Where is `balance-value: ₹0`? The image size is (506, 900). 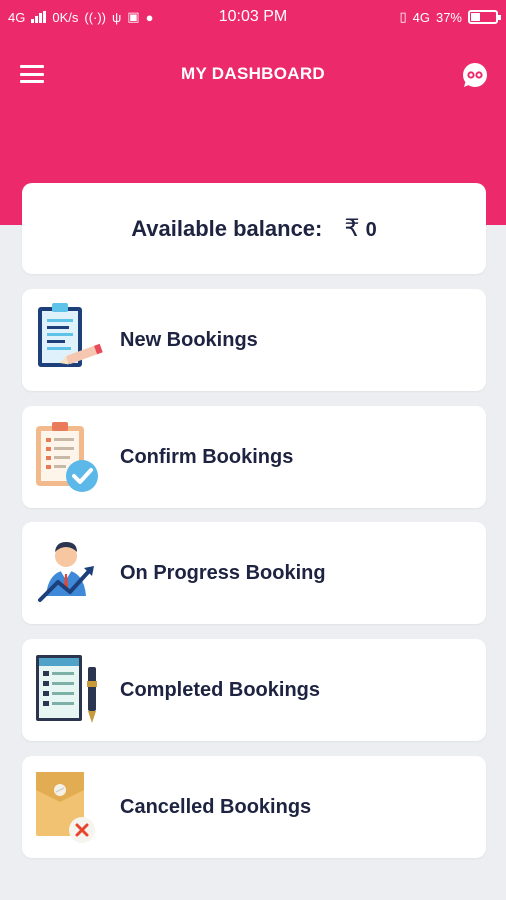
balance-value: ₹0 is located at coordinates (360, 228).